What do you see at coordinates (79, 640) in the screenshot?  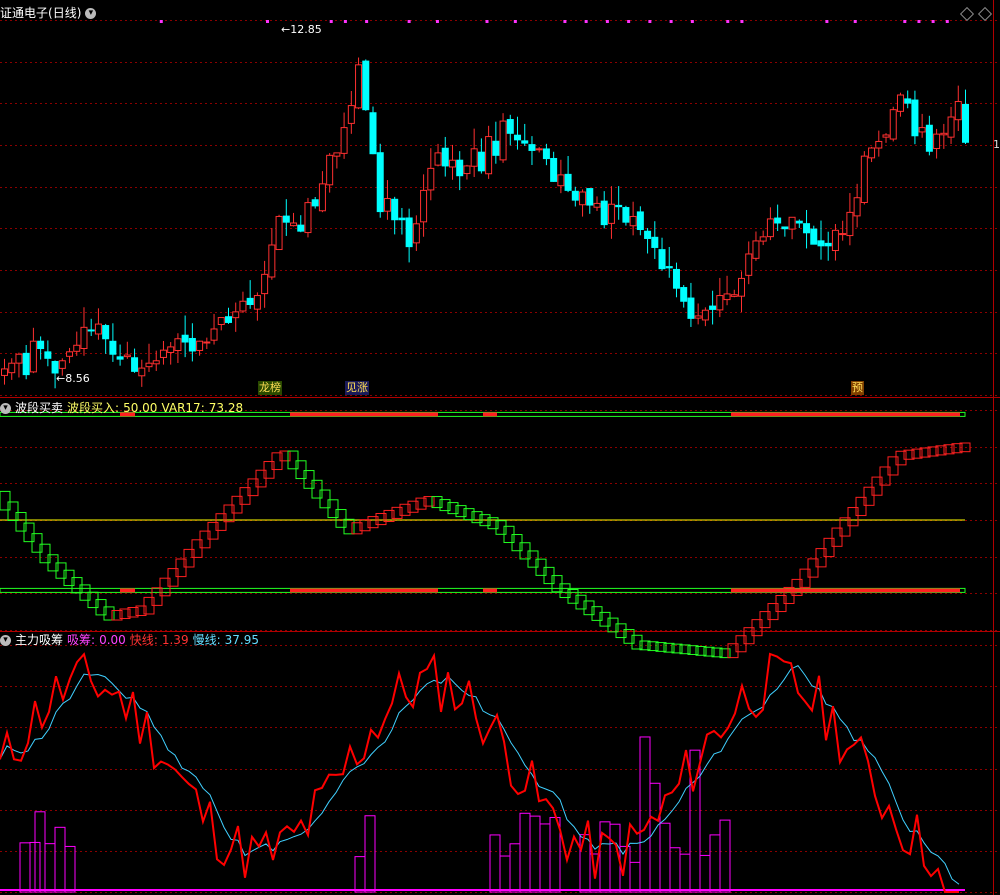 I see `absorb-label: 吸筹` at bounding box center [79, 640].